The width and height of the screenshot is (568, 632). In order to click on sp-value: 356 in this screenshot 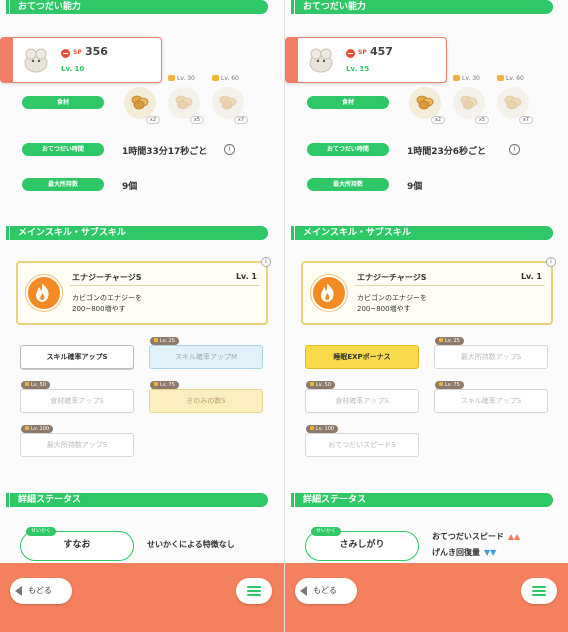, I will do `click(96, 51)`.